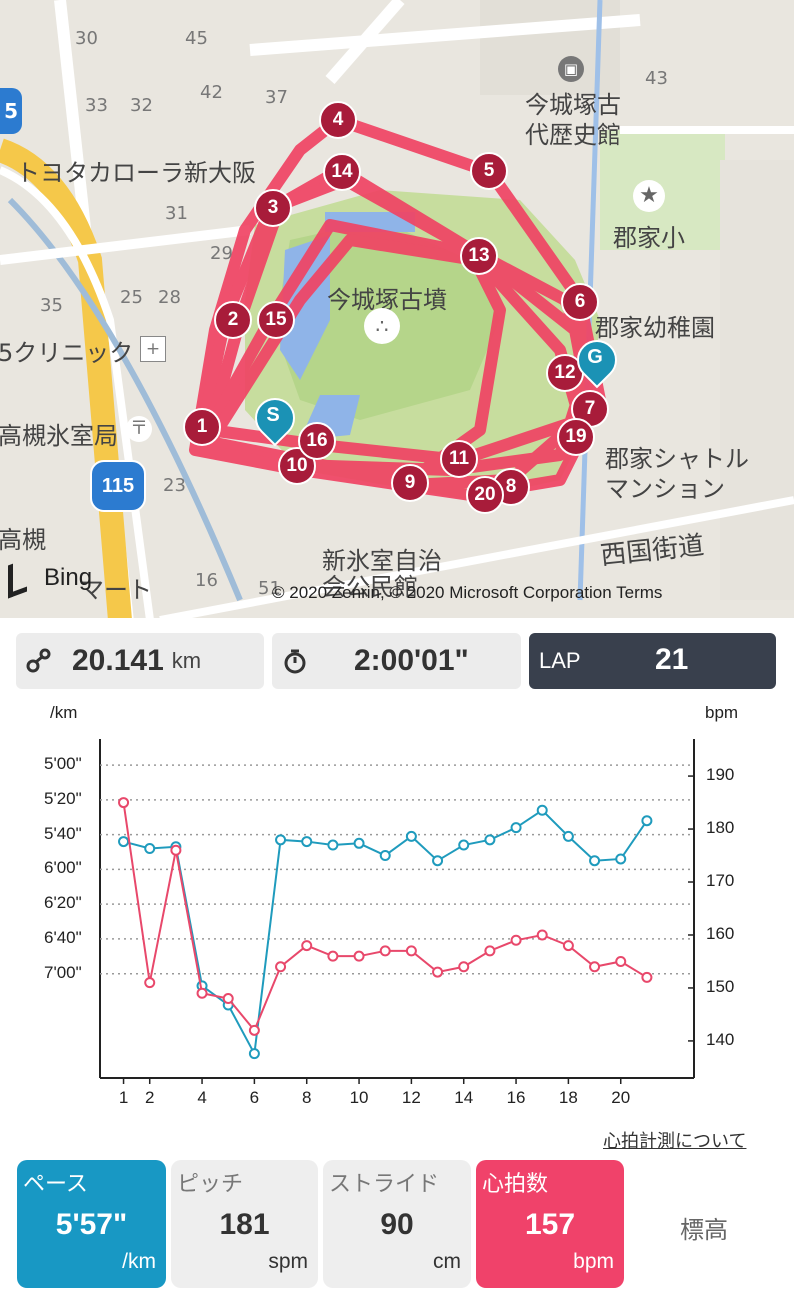  I want to click on pitch-label: ピッチ, so click(210, 1183).